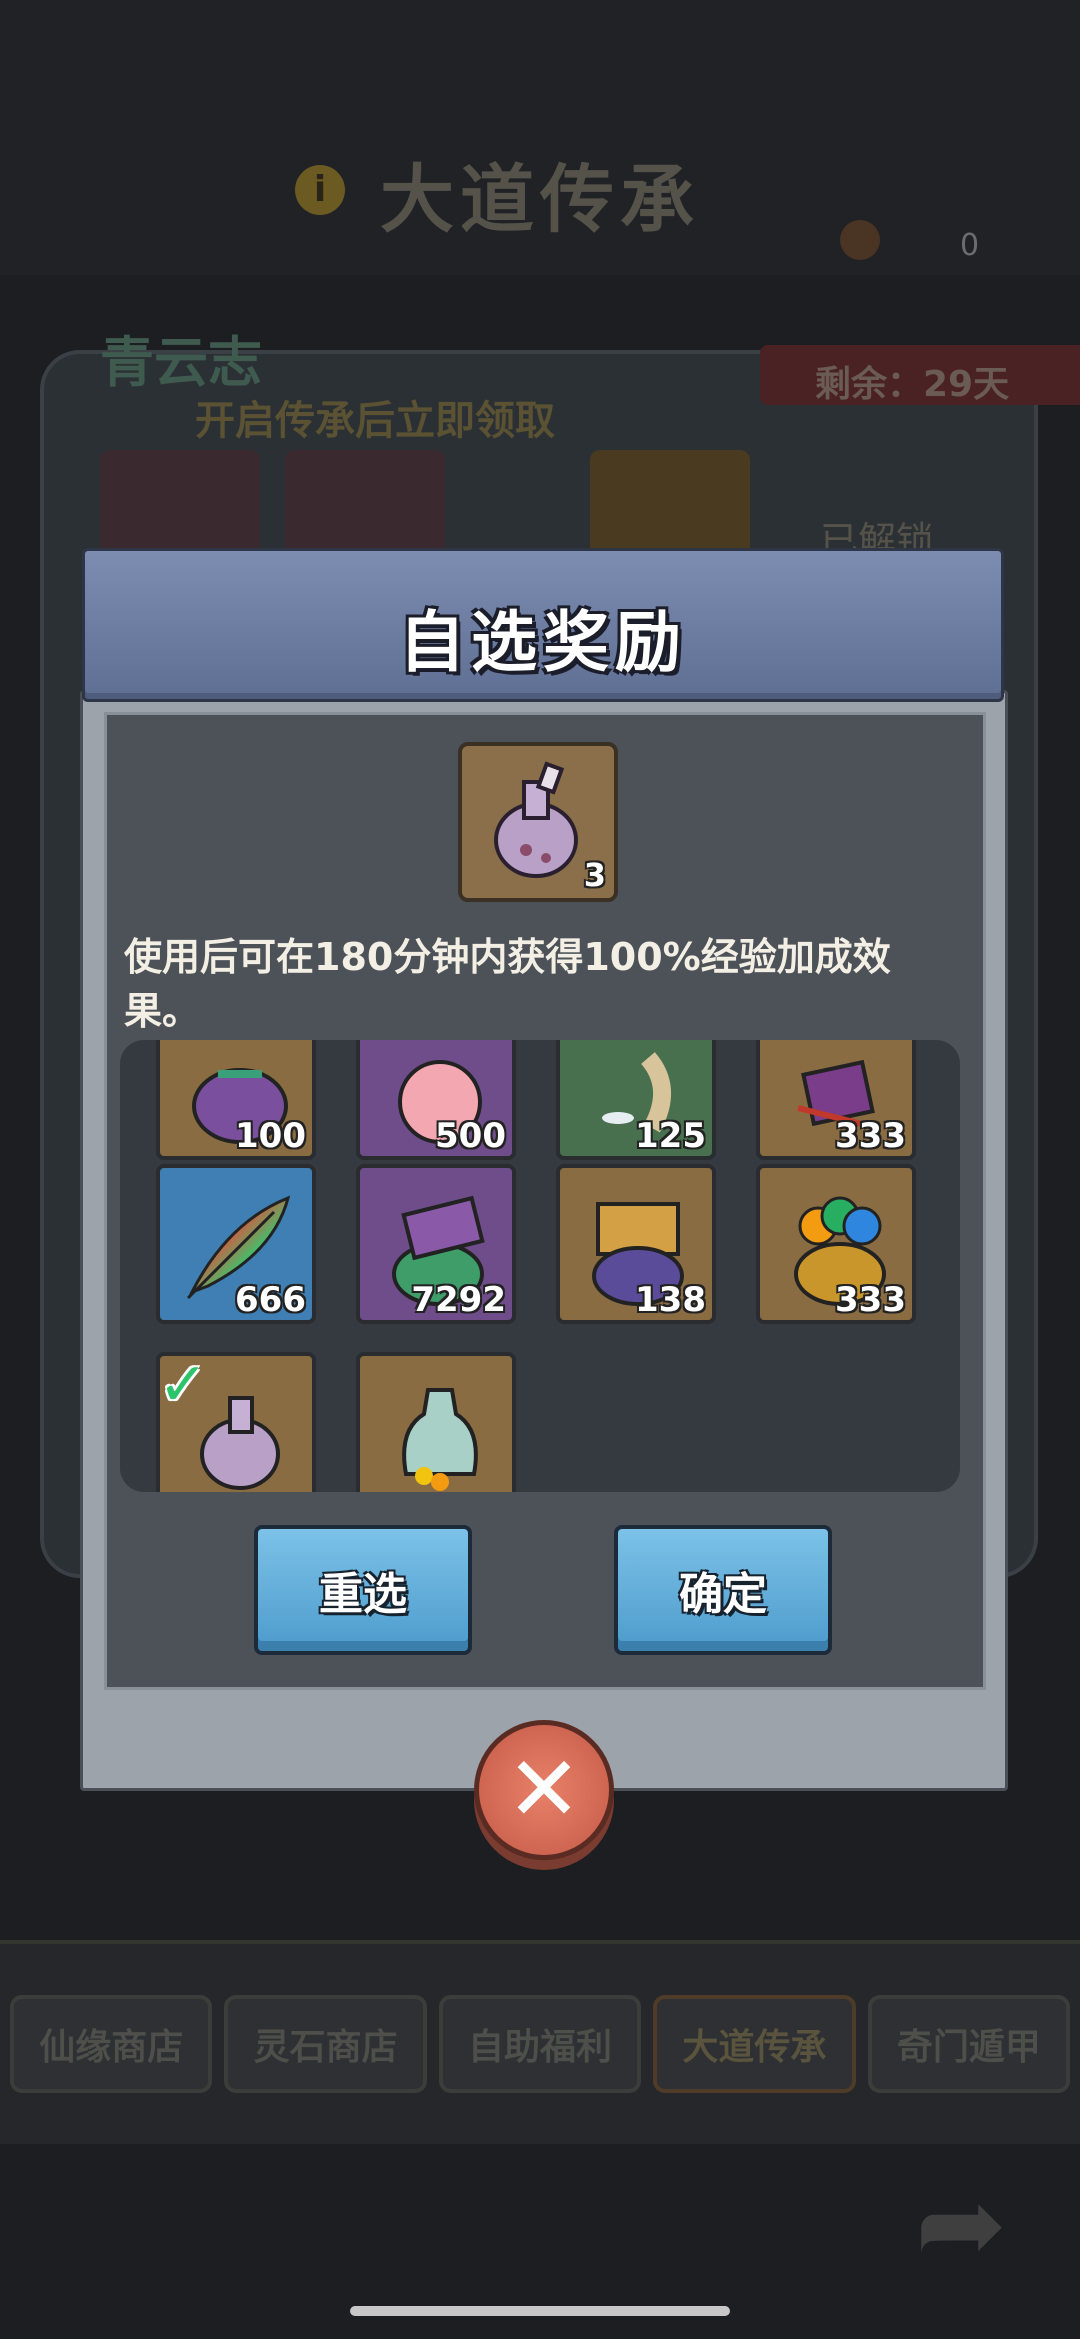  What do you see at coordinates (236, 1422) in the screenshot?
I see `reward-cell-selected: ✓ 3` at bounding box center [236, 1422].